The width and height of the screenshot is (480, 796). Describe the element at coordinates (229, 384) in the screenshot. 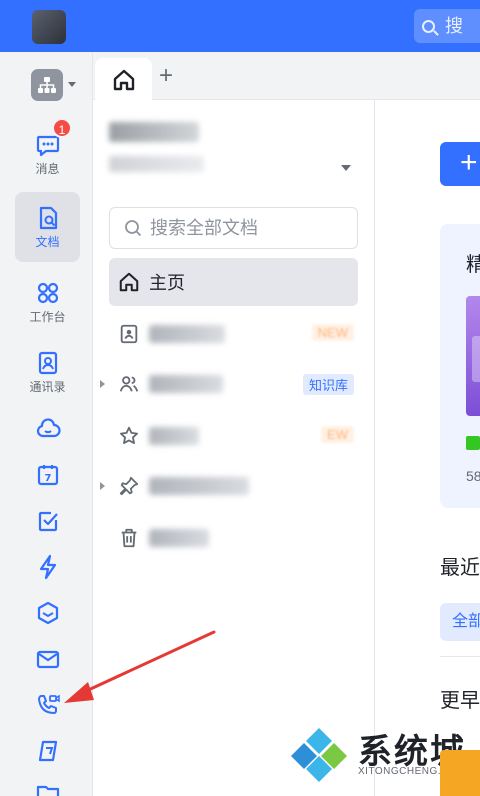

I see `nav-item-knowledge: 知识库` at that location.